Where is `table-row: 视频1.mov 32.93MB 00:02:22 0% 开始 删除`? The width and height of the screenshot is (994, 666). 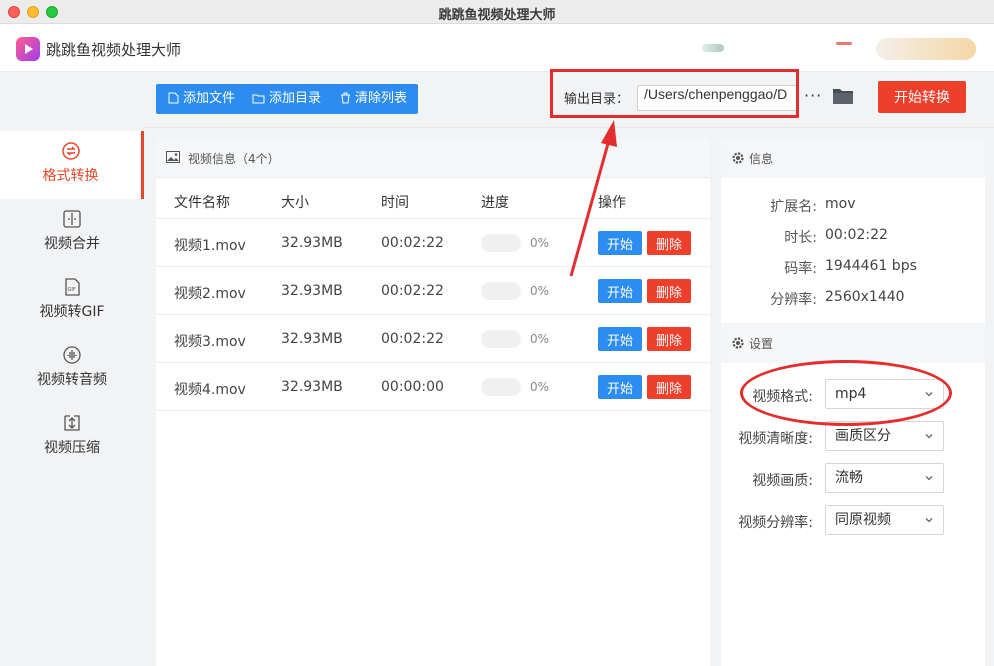 table-row: 视频1.mov 32.93MB 00:02:22 0% 开始 删除 is located at coordinates (433, 243).